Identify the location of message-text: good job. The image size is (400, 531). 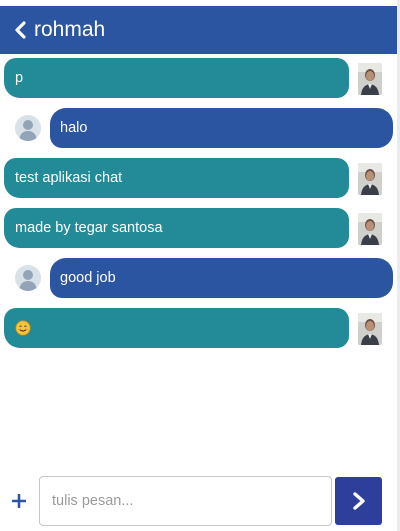
(88, 278).